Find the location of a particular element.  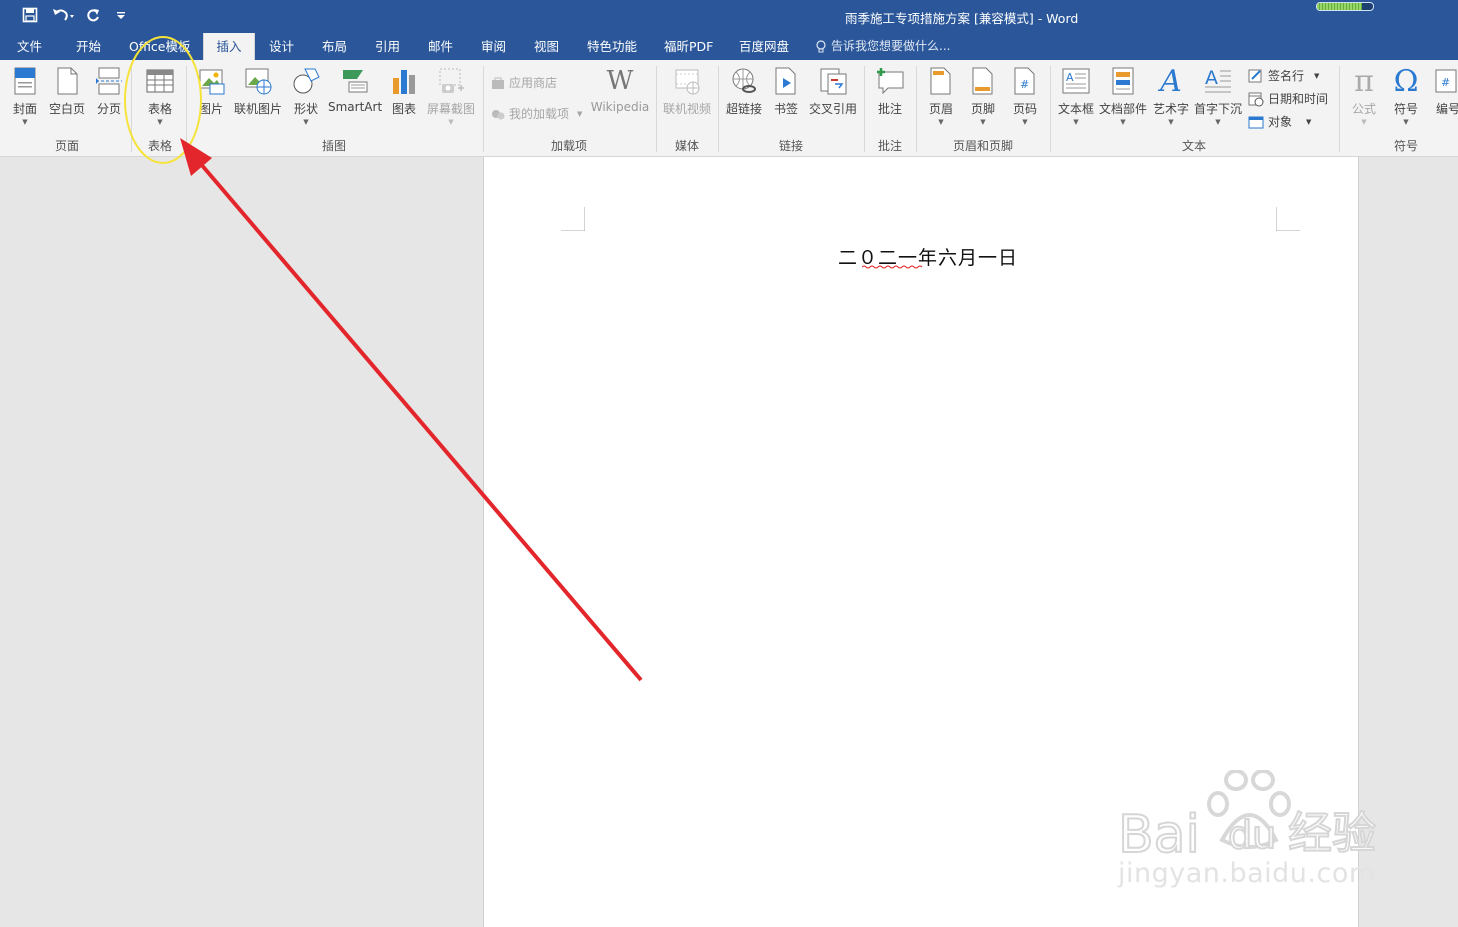

cover-page-label: 封面 is located at coordinates (24, 109).